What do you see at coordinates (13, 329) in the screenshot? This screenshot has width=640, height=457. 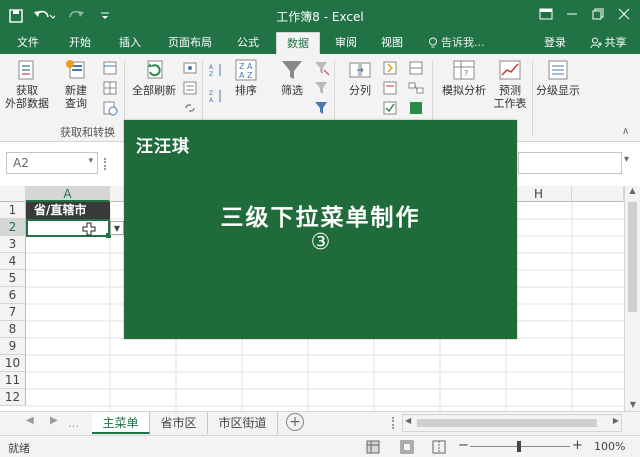 I see `row-header: 8` at bounding box center [13, 329].